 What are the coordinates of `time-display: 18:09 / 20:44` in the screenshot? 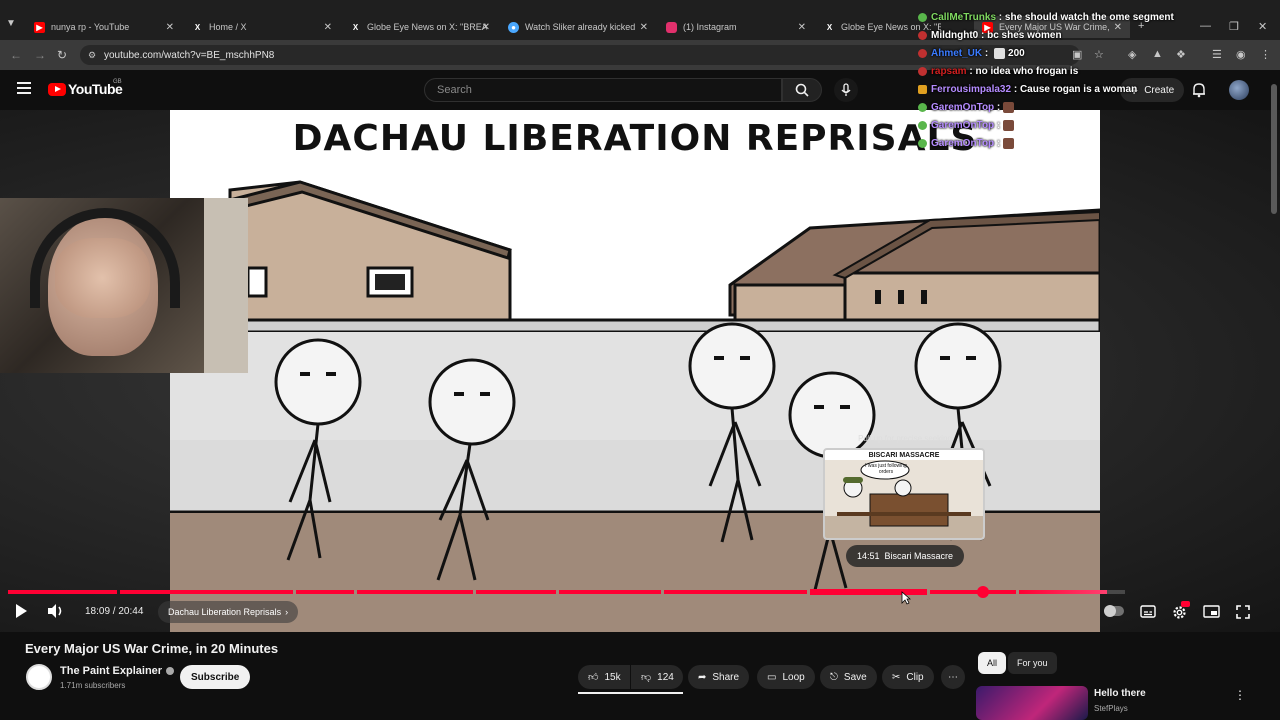 It's located at (114, 611).